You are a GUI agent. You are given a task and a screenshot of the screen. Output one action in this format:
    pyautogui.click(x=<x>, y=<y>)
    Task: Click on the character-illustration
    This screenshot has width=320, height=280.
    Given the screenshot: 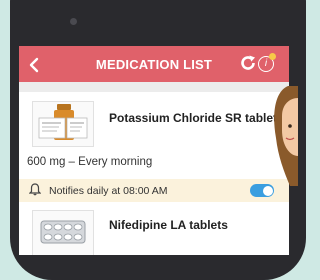 What is the action you would take?
    pyautogui.click(x=283, y=146)
    